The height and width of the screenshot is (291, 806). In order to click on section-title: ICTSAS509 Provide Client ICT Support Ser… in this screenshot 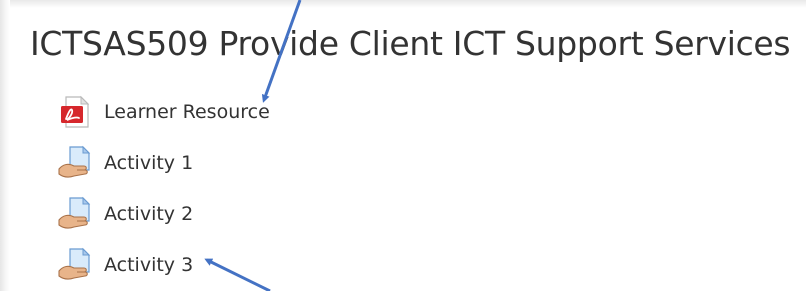, I will do `click(410, 43)`.